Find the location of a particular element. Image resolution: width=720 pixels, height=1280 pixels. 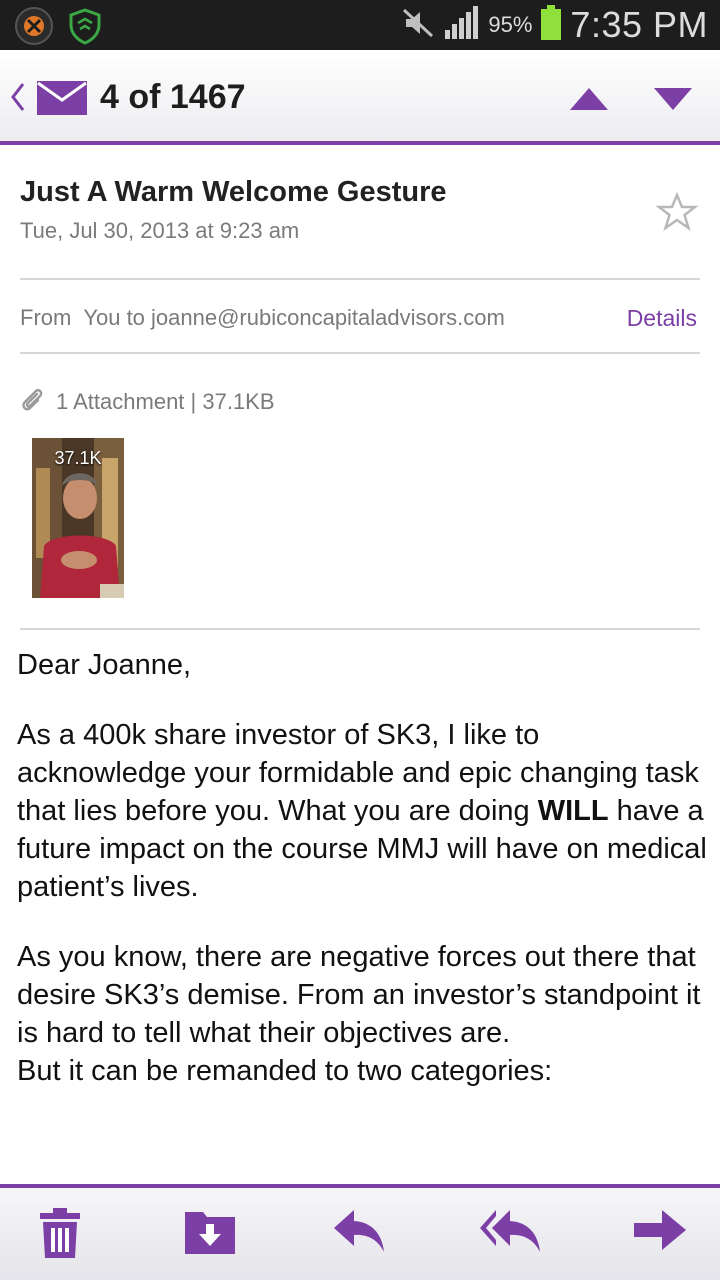

attachment-summary-text: 1 Attachment | 37.1KB is located at coordinates (165, 401).